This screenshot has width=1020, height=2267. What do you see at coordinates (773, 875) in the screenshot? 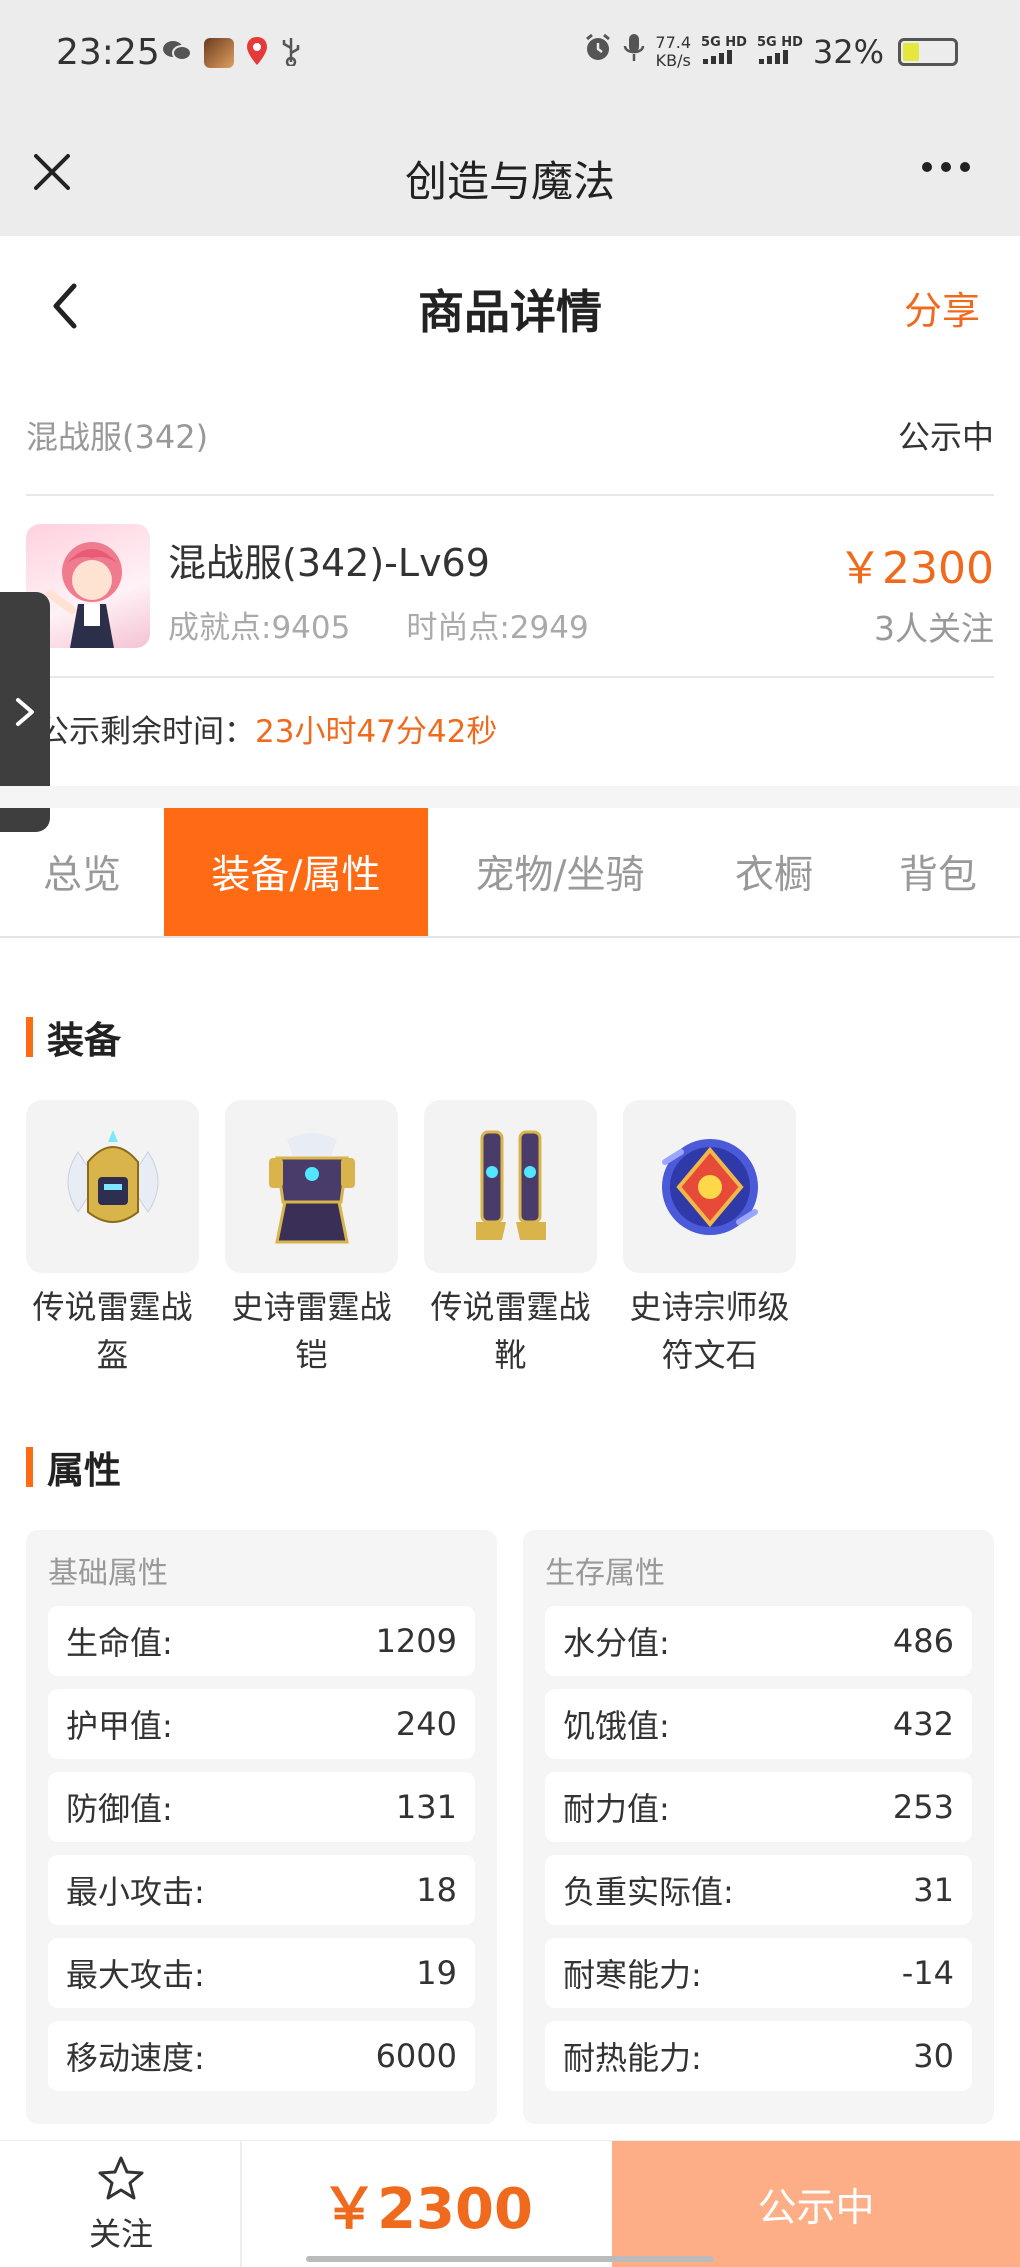
I see `tab-label: 衣橱` at bounding box center [773, 875].